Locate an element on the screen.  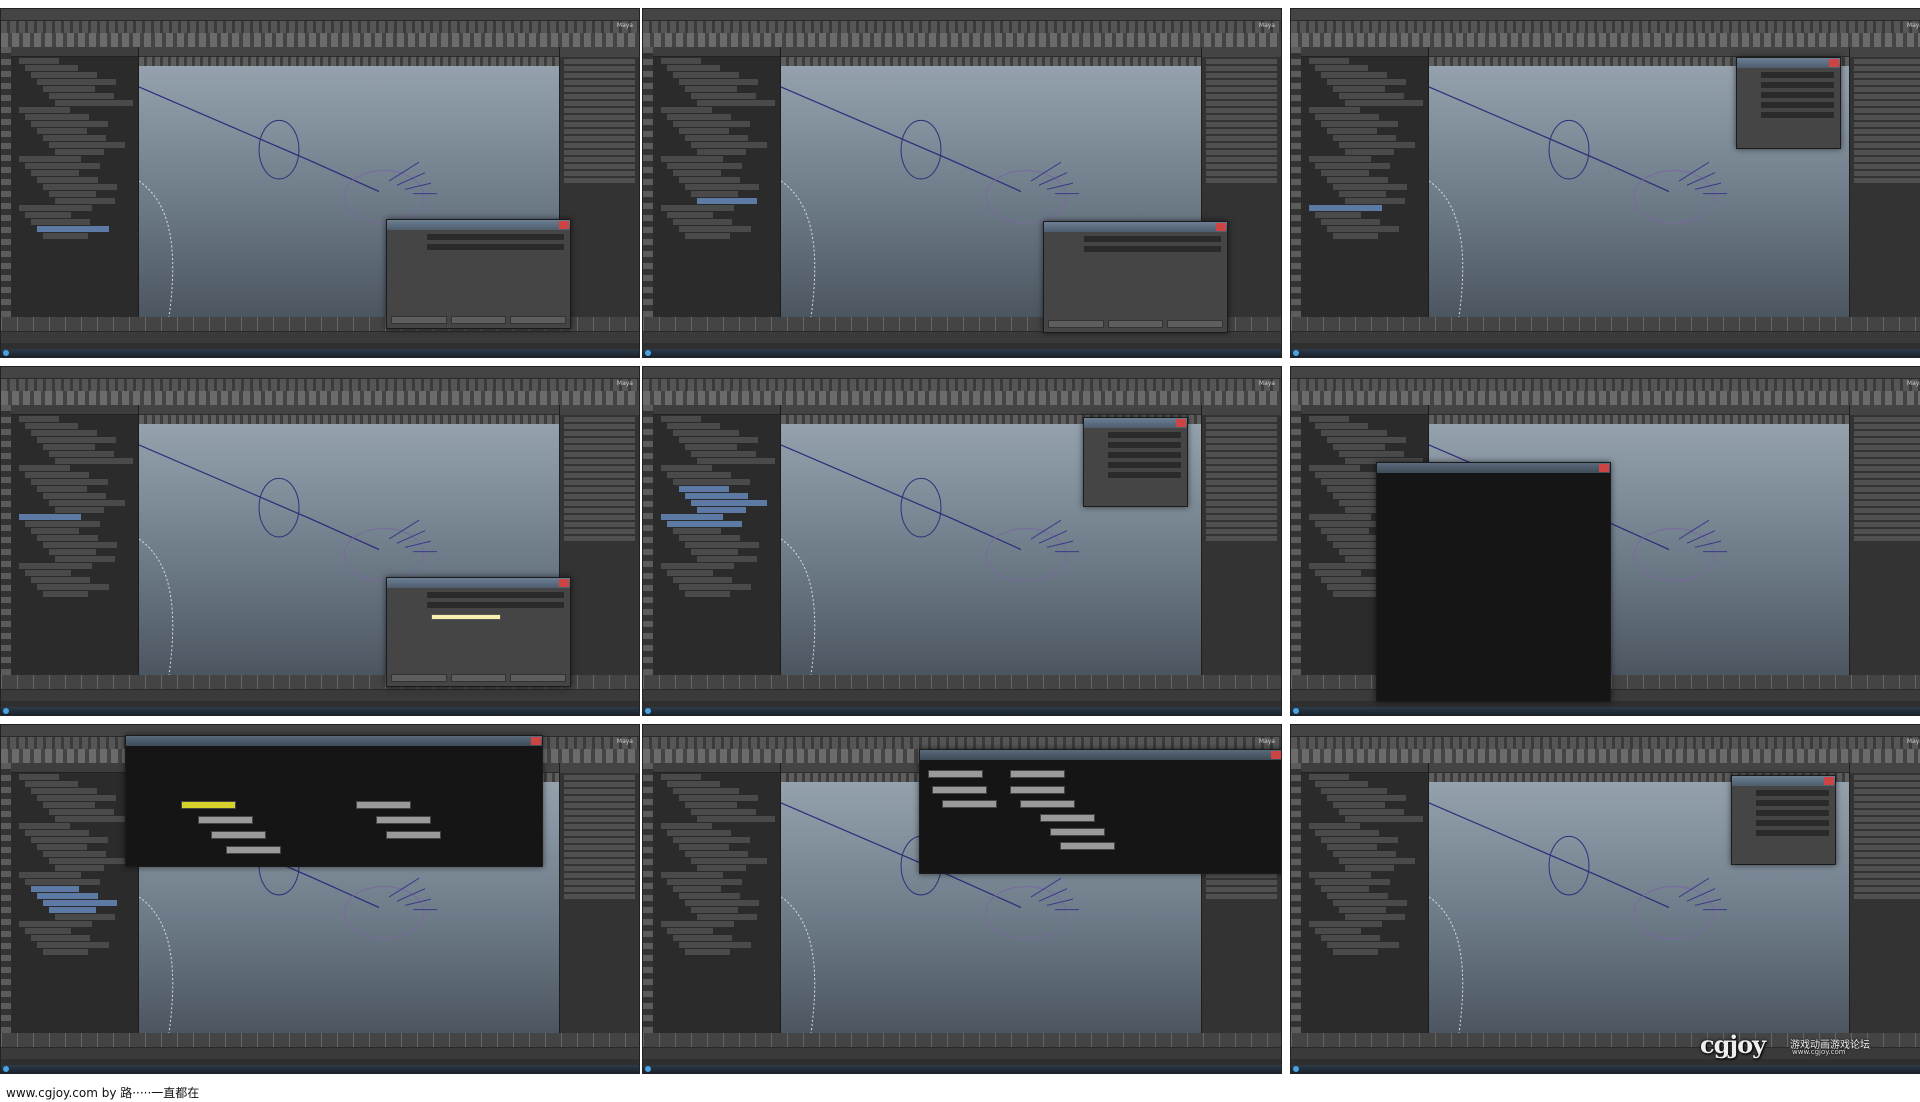
close-icon is located at coordinates (564, 583).